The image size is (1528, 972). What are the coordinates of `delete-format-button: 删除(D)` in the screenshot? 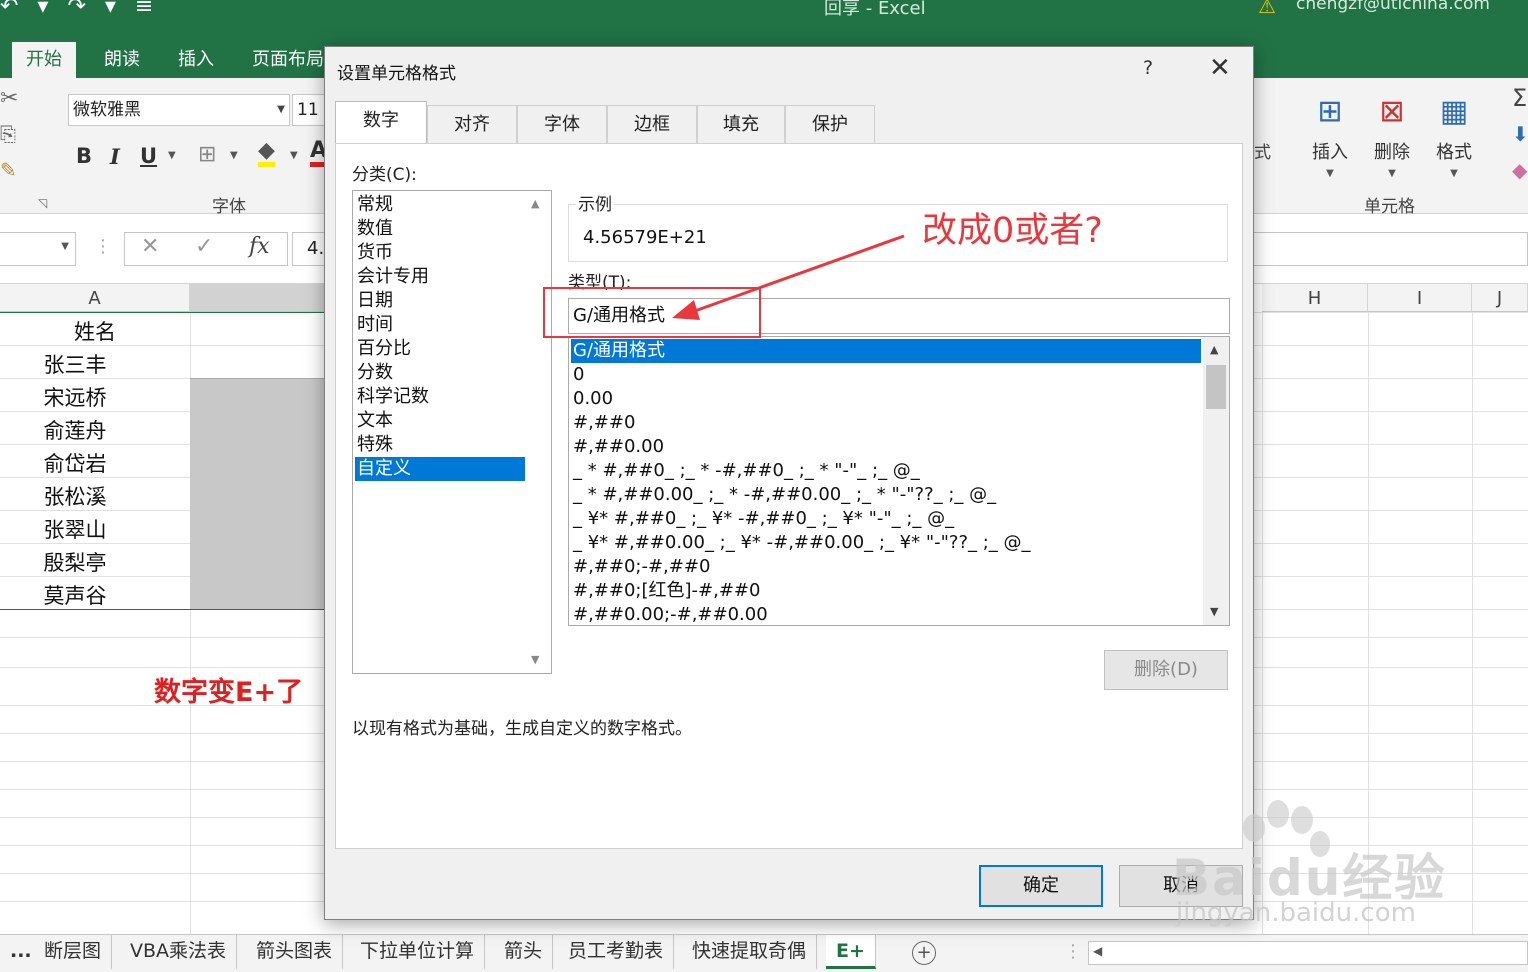 It's located at (1166, 670).